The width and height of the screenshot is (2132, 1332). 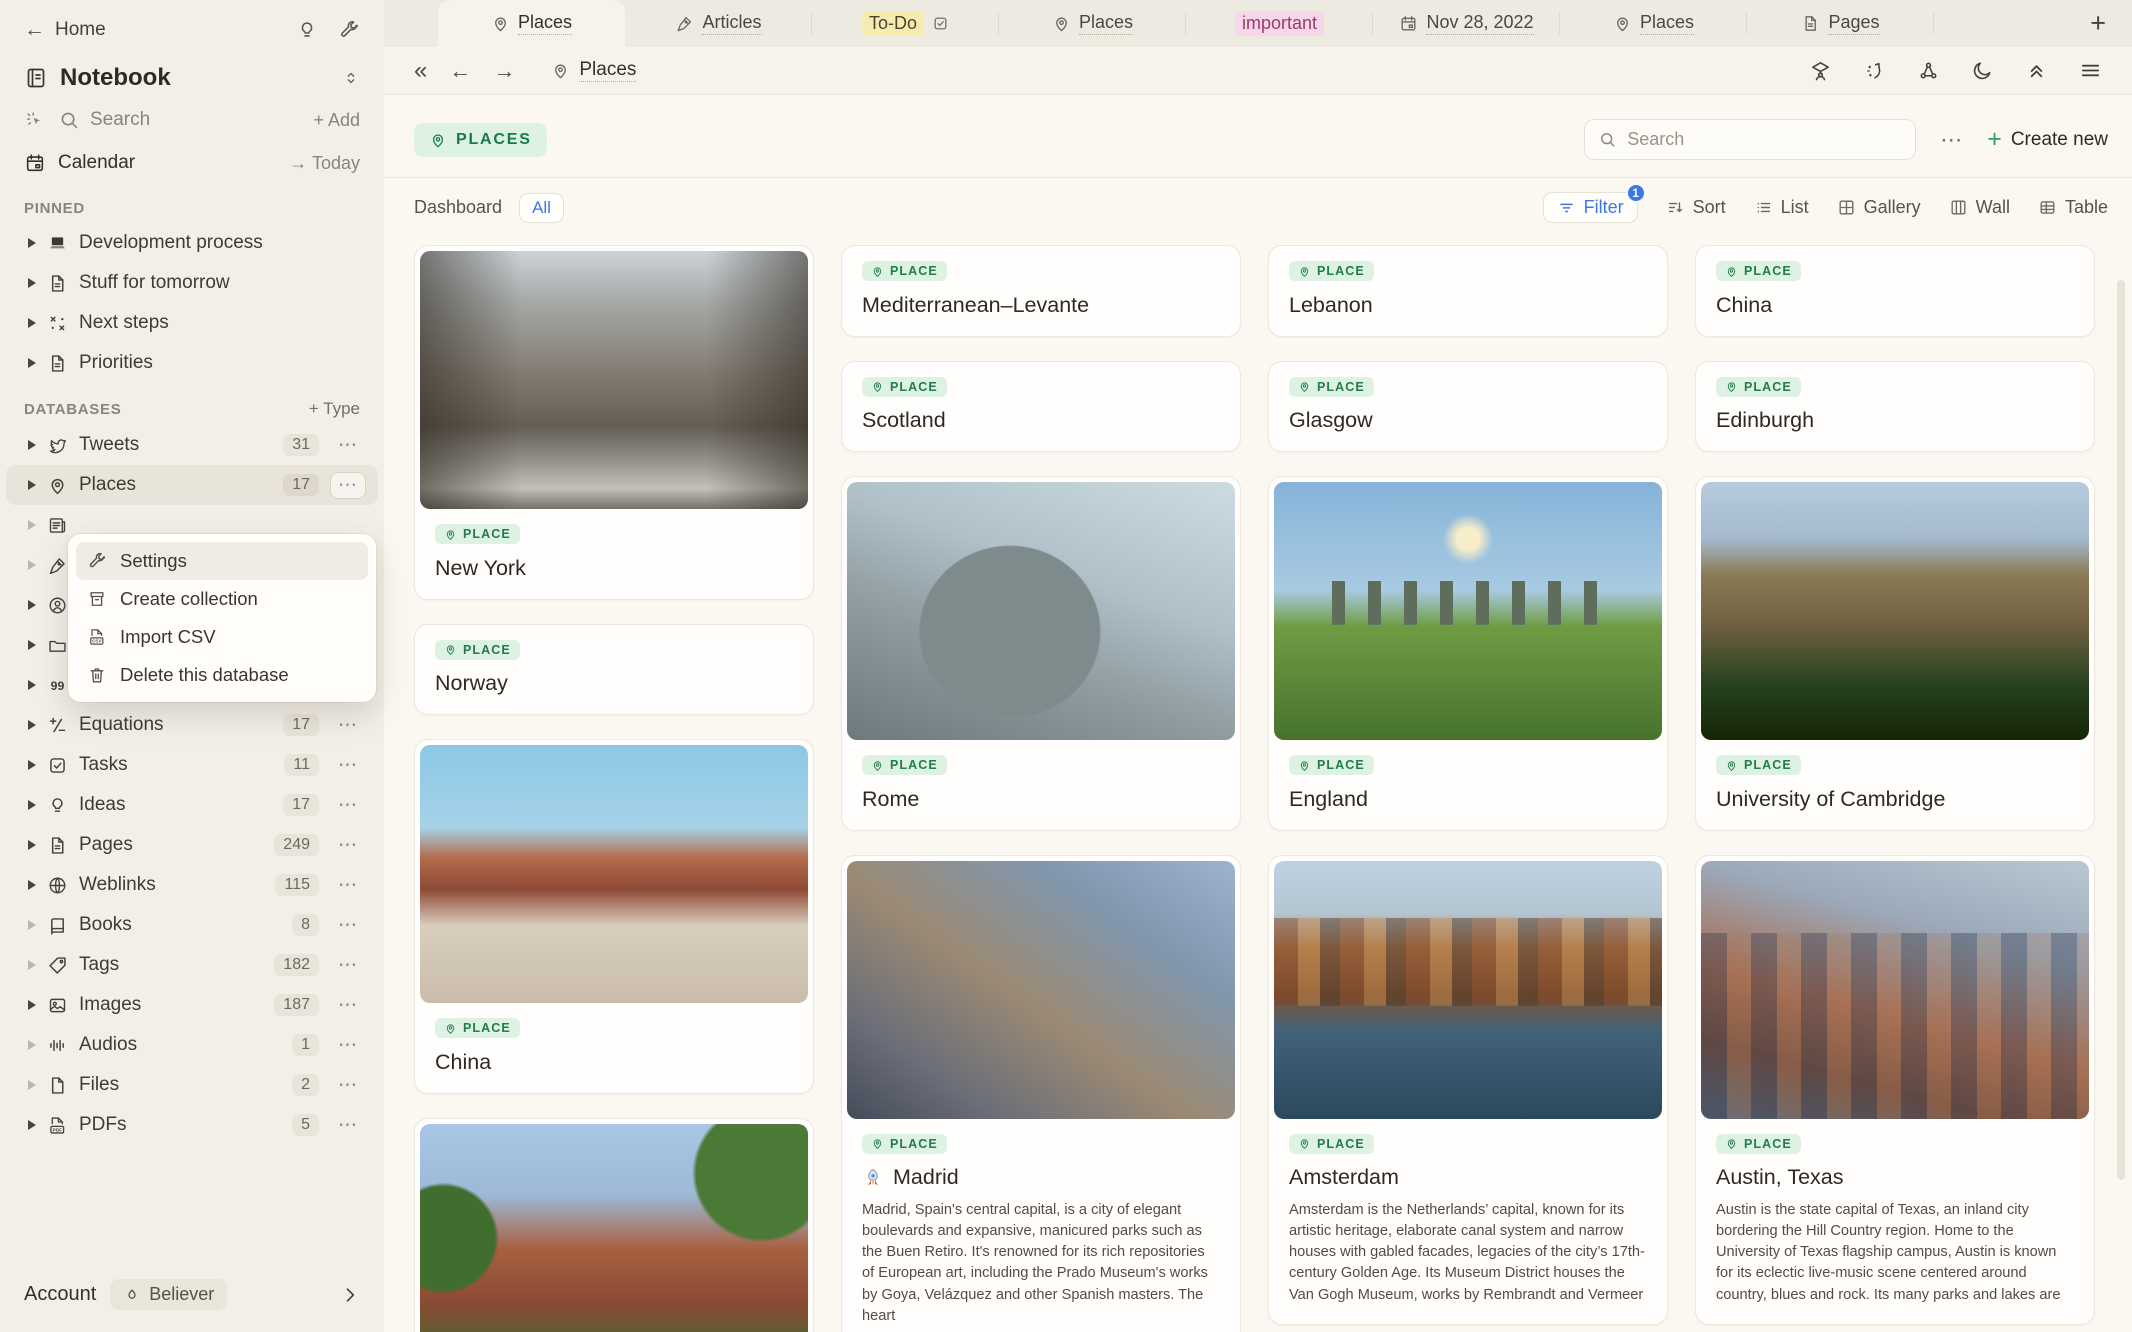 What do you see at coordinates (1279, 23) in the screenshot?
I see `tab-important: important` at bounding box center [1279, 23].